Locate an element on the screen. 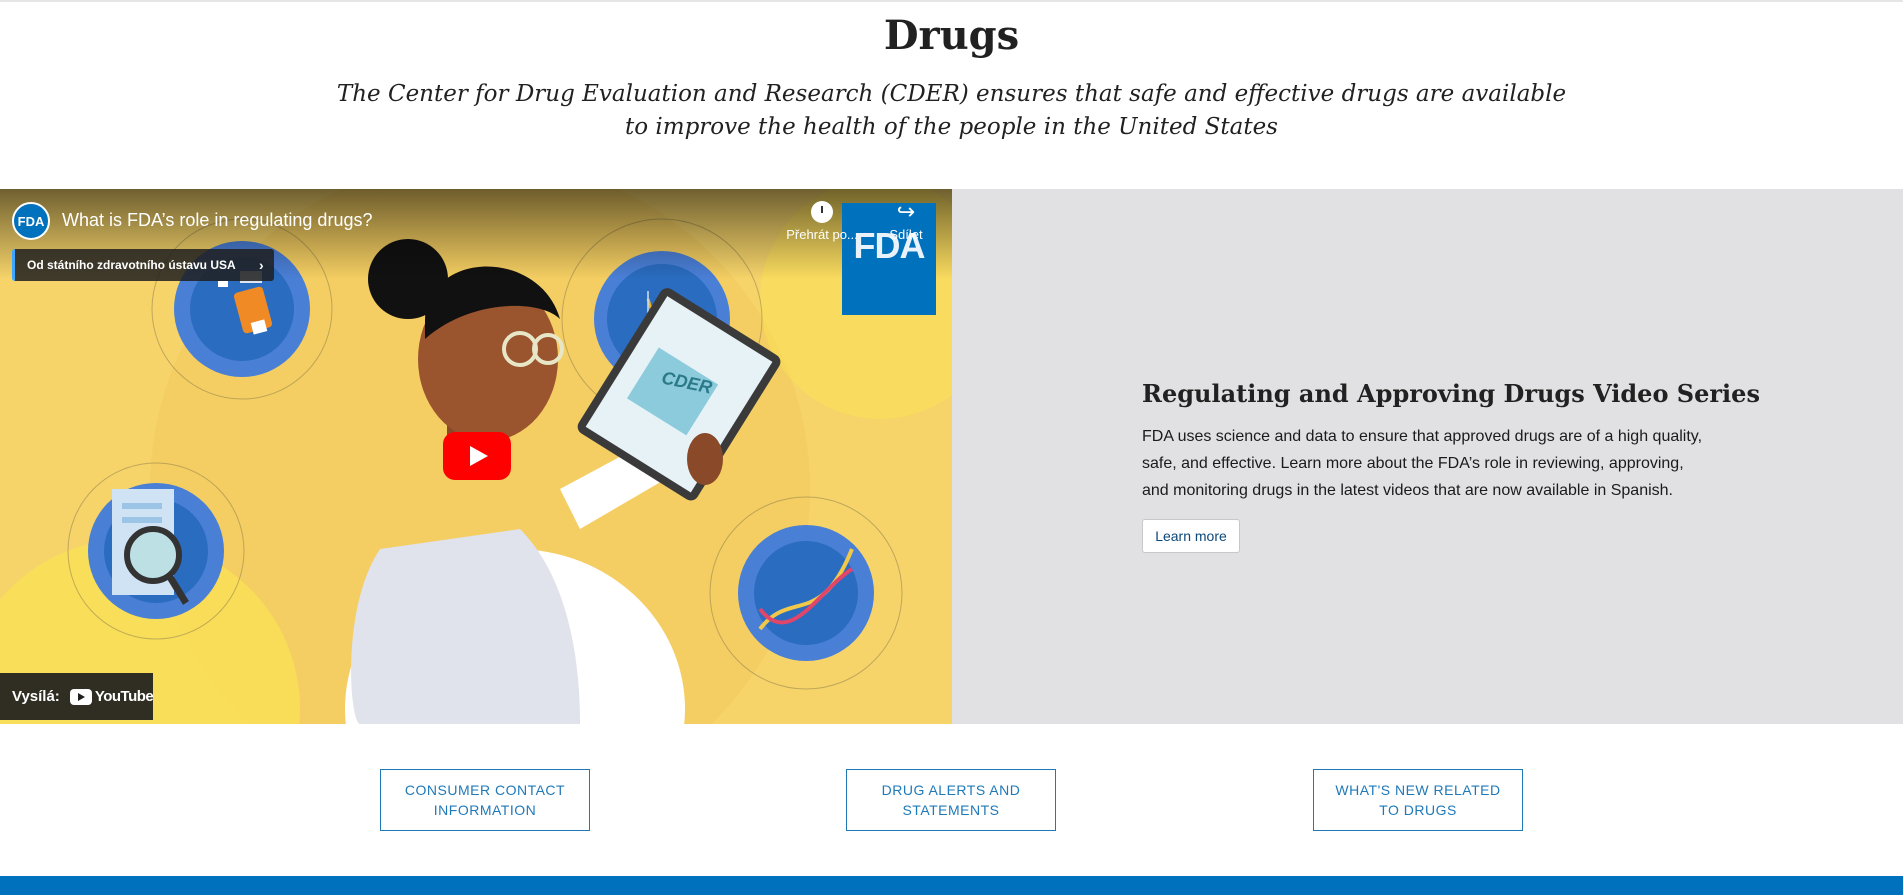  channel-logo: FDA is located at coordinates (31, 221).